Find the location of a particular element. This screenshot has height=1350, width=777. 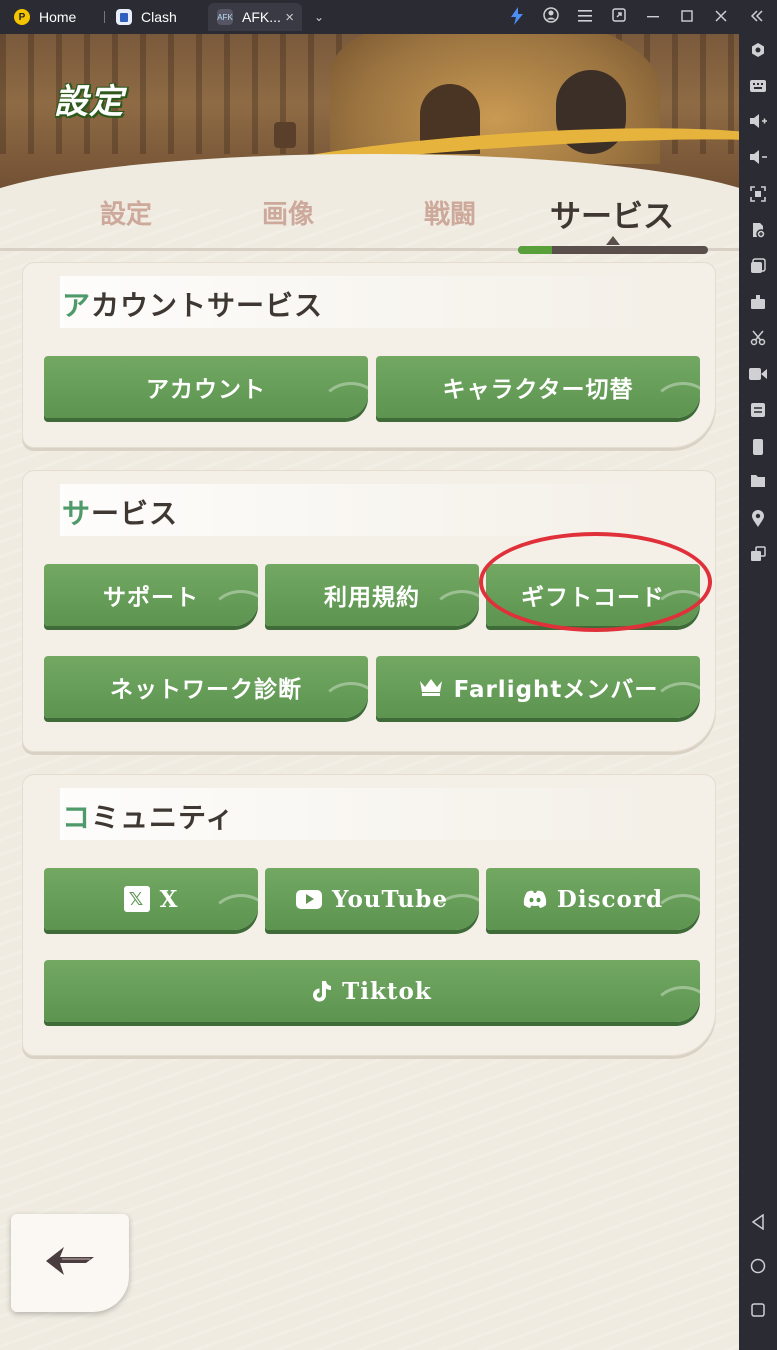

network-diagnosis-button: ネットワーク診断 is located at coordinates (206, 687).